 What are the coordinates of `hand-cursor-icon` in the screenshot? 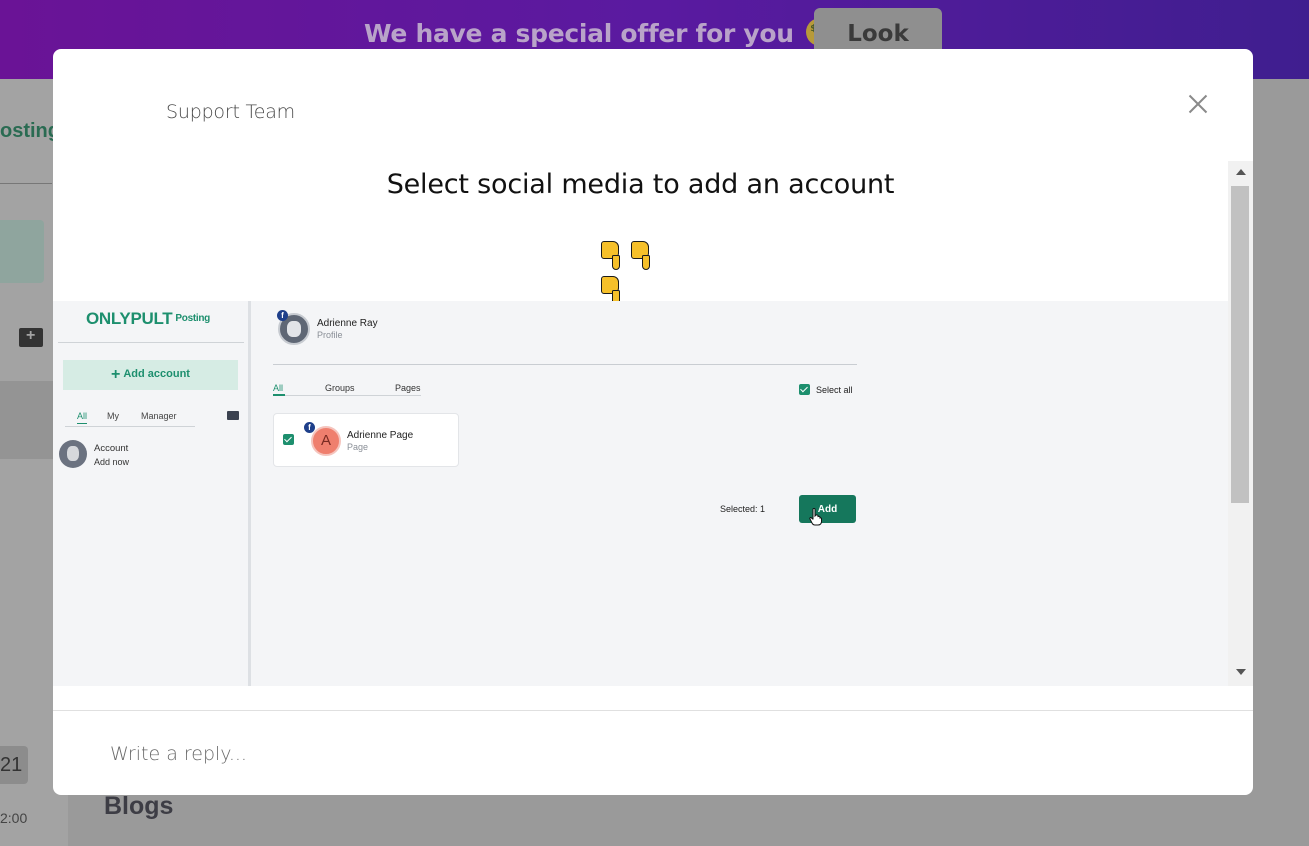 It's located at (815, 517).